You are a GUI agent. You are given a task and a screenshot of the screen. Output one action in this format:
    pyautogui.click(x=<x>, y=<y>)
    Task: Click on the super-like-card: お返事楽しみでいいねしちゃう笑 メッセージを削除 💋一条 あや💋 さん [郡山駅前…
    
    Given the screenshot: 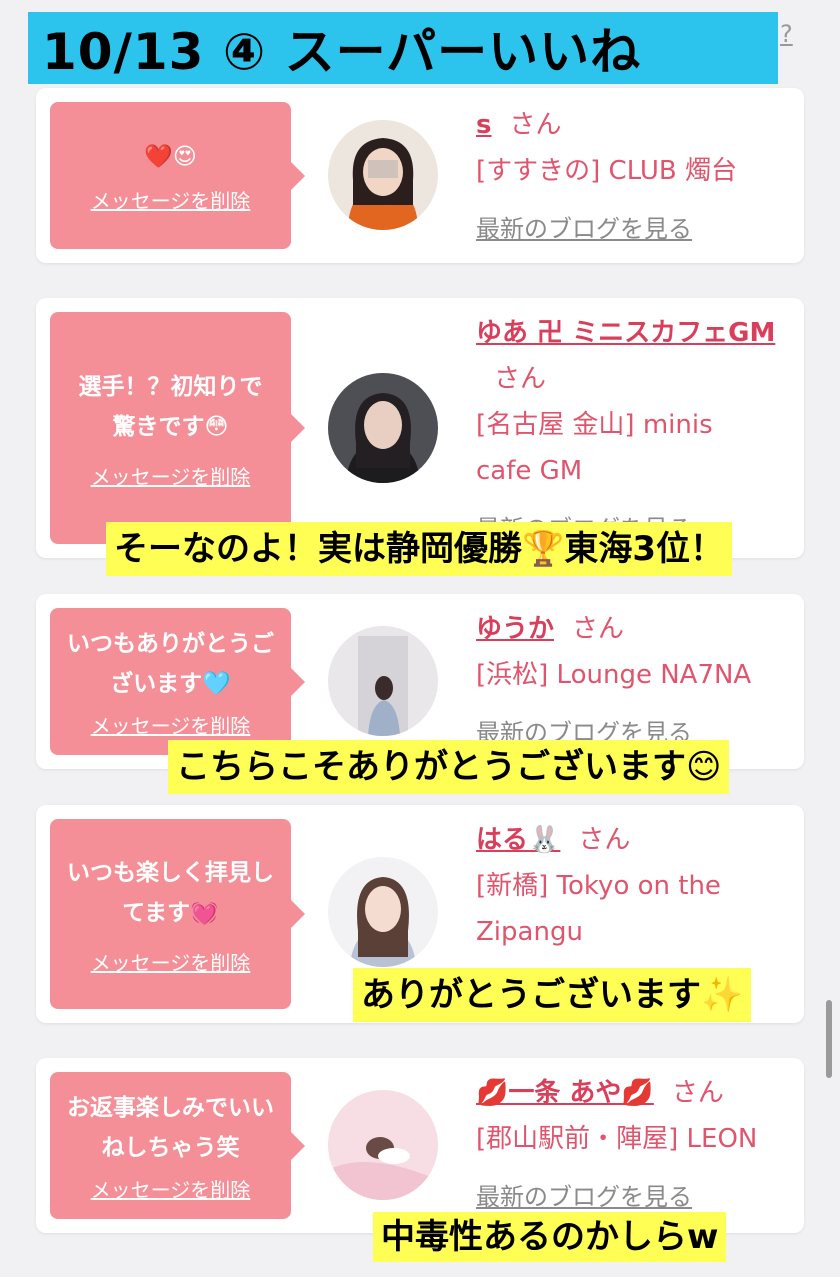 What is the action you would take?
    pyautogui.click(x=420, y=1145)
    